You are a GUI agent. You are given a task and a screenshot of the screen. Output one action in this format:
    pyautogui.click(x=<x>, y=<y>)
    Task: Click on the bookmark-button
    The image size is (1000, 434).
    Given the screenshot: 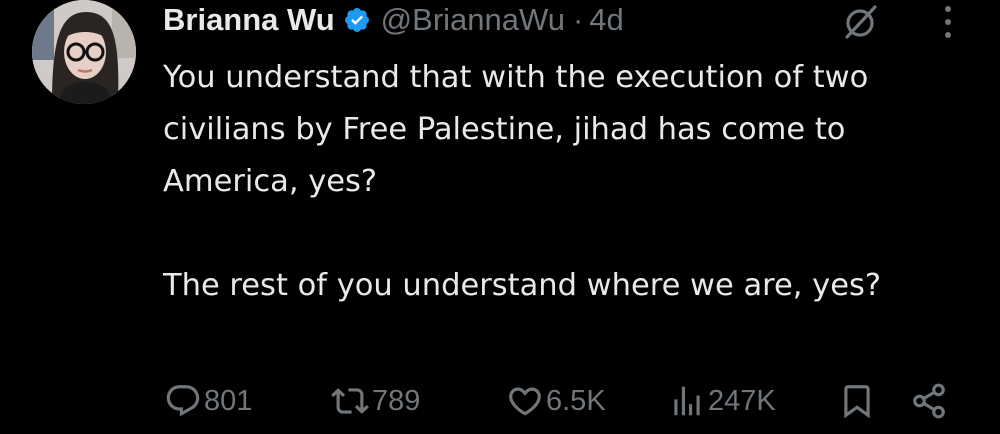 What is the action you would take?
    pyautogui.click(x=857, y=401)
    